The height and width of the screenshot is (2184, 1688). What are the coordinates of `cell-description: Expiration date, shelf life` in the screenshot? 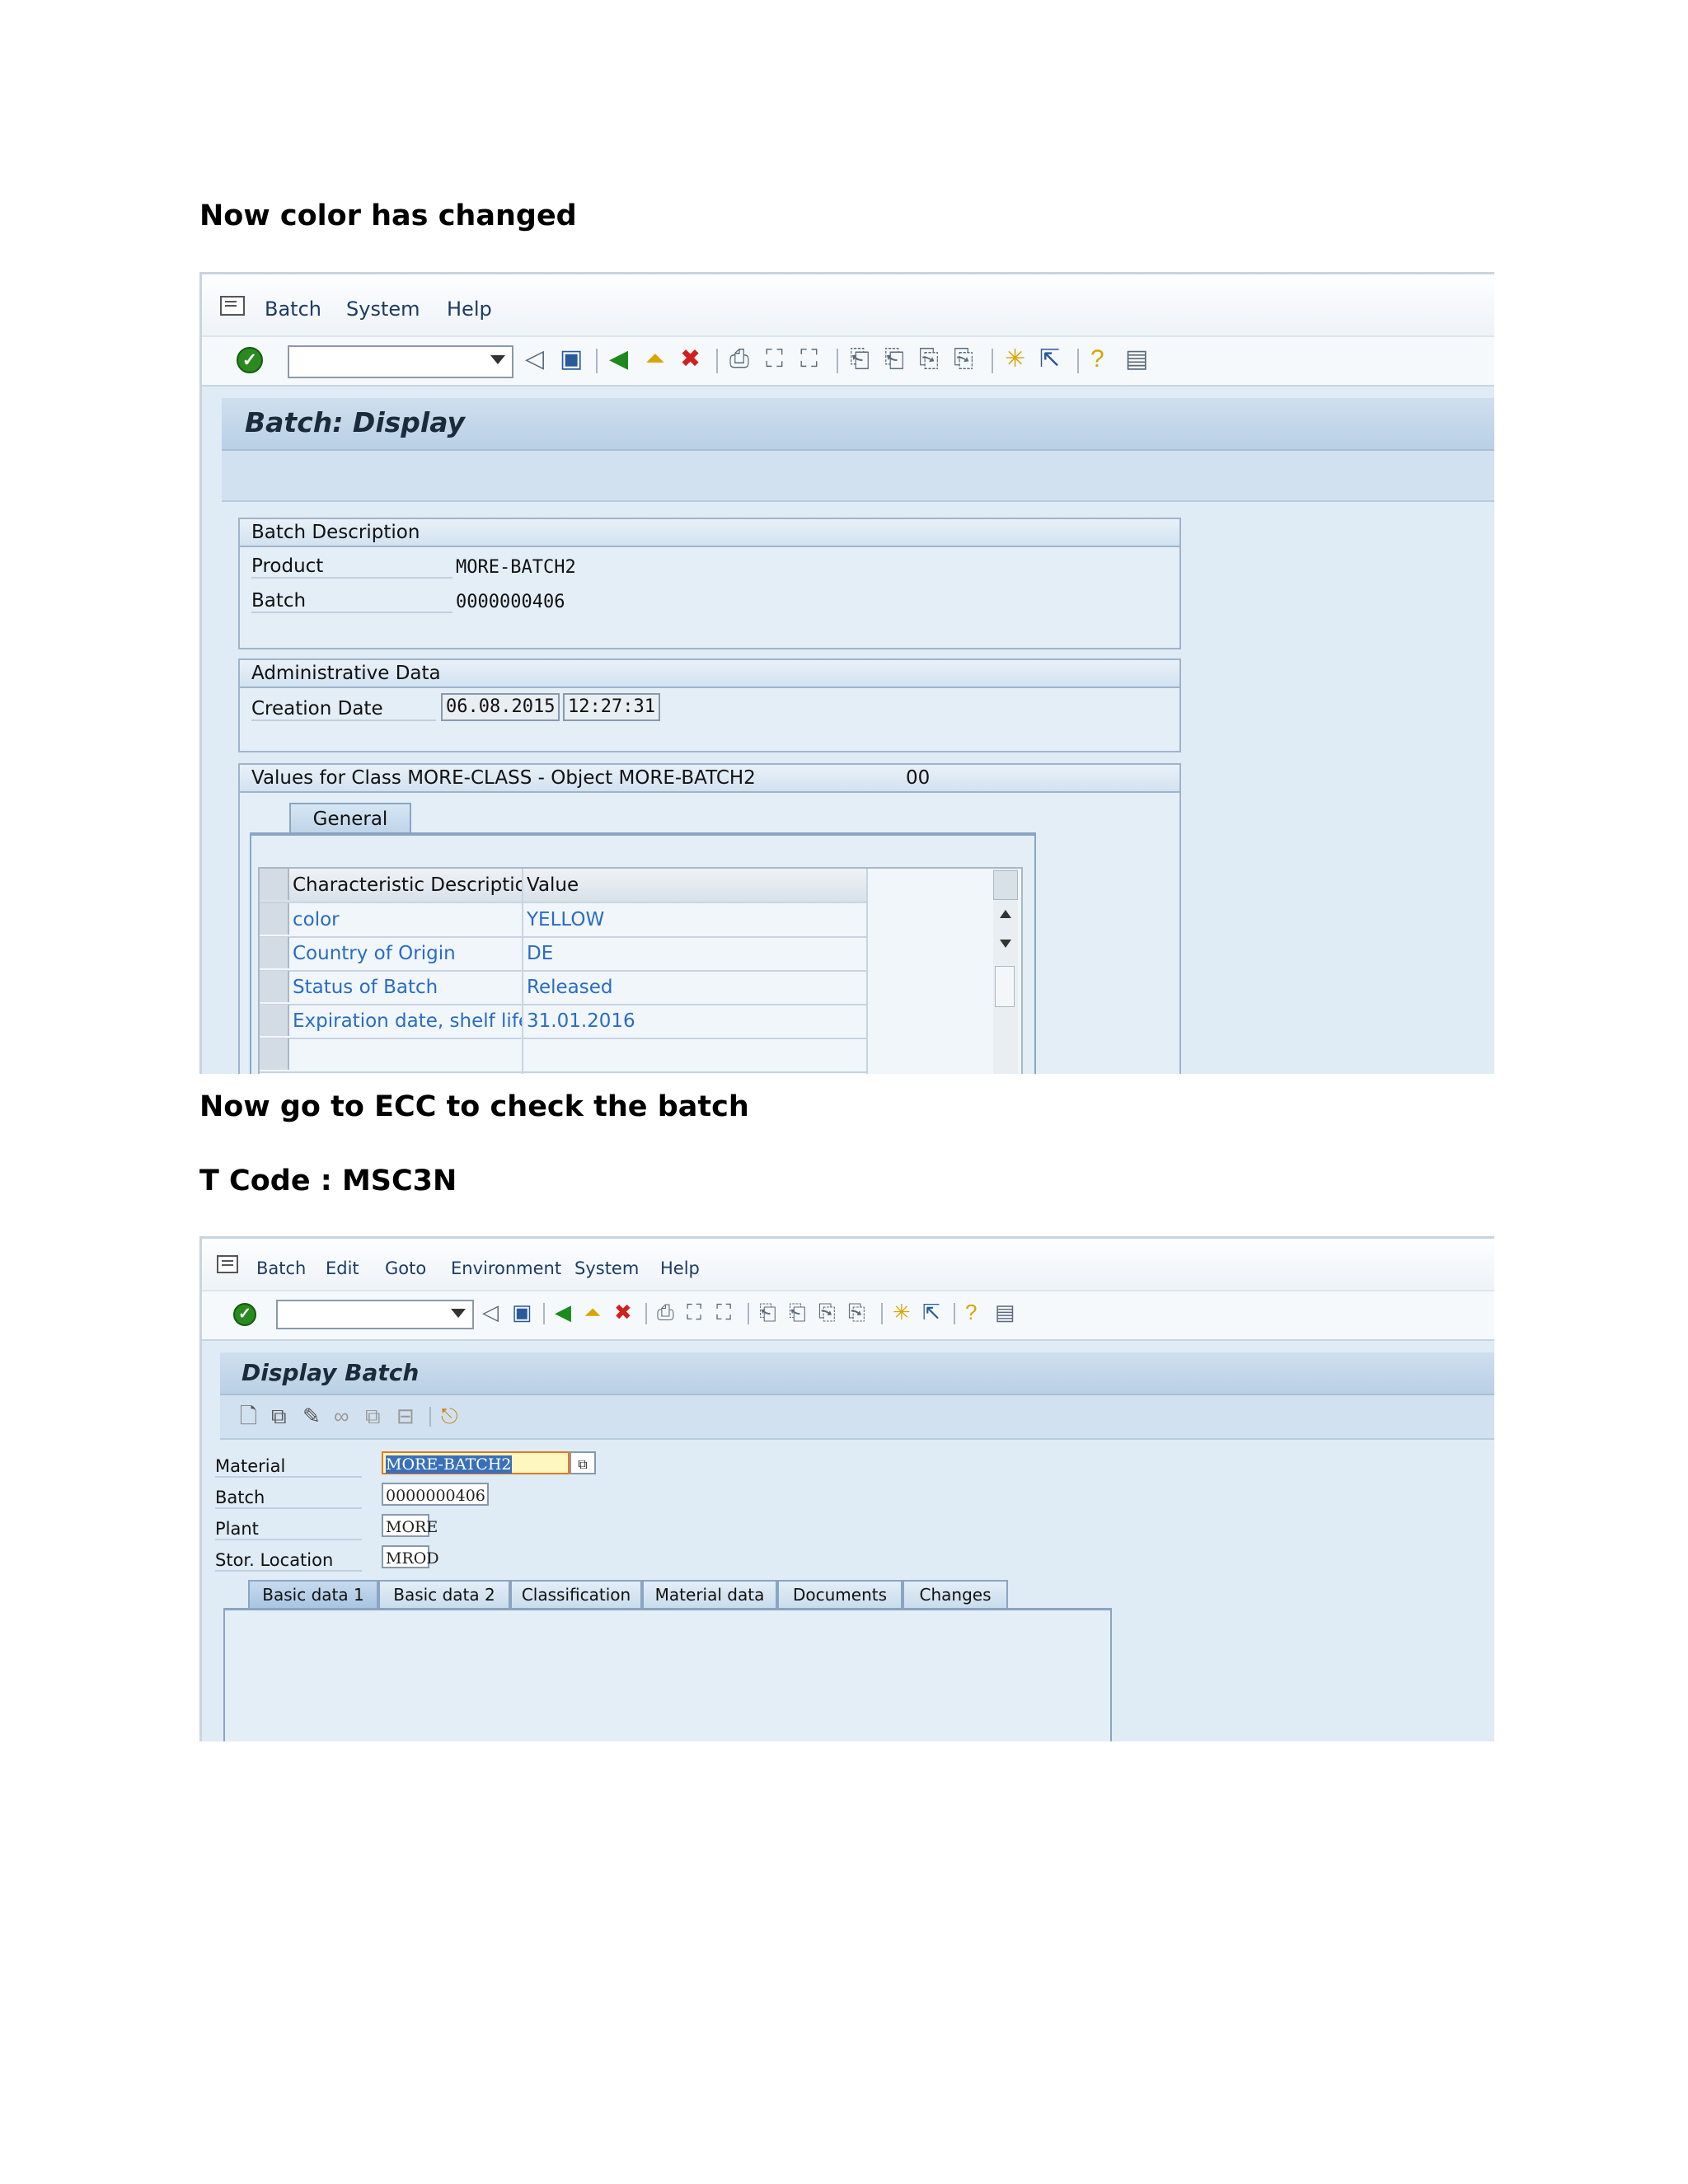 It's located at (406, 1021).